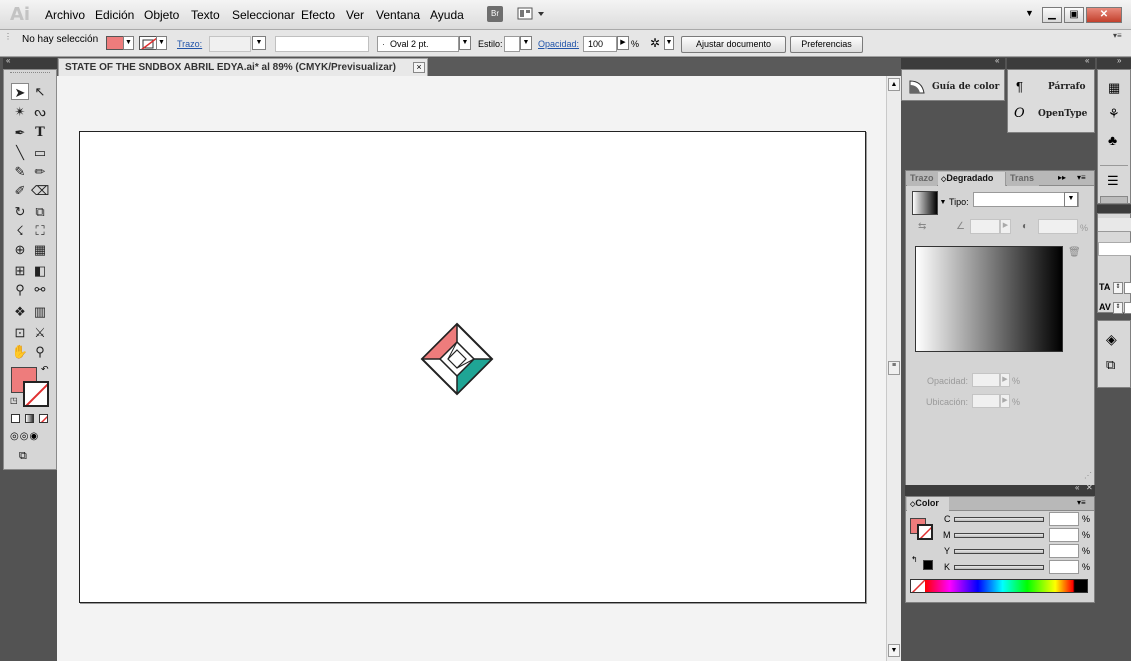 The height and width of the screenshot is (661, 1131). Describe the element at coordinates (1114, 88) in the screenshot. I see `swatches-icon: ▦` at that location.